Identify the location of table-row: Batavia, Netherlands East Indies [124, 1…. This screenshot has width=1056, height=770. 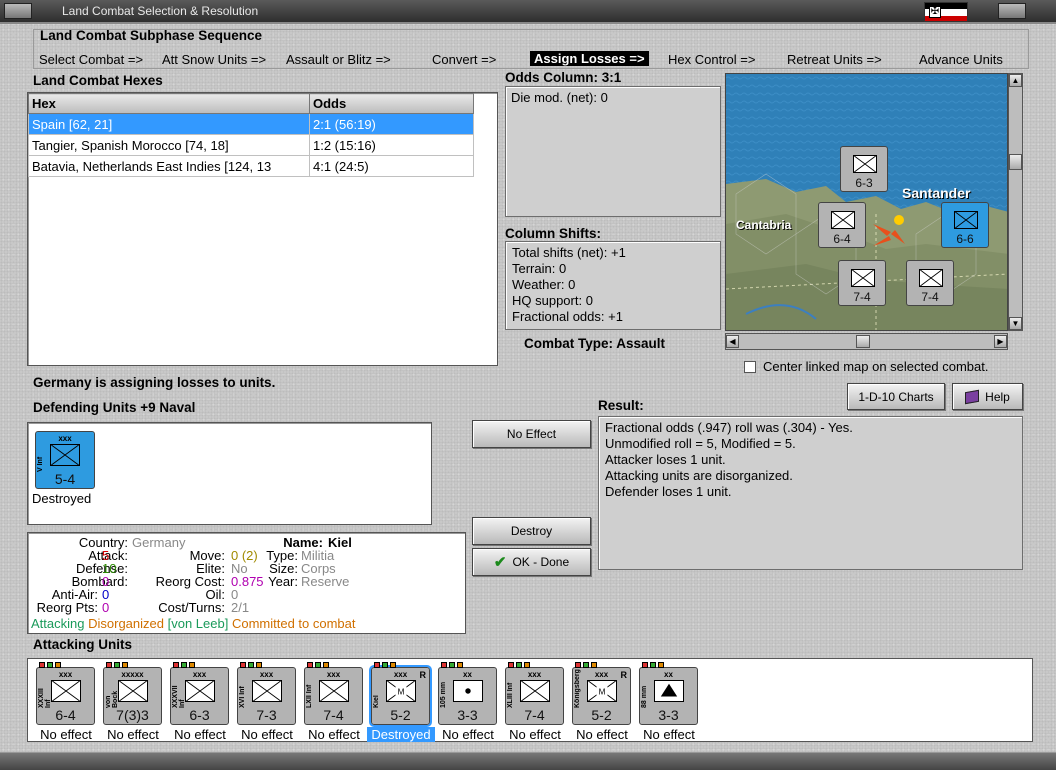
(251, 166).